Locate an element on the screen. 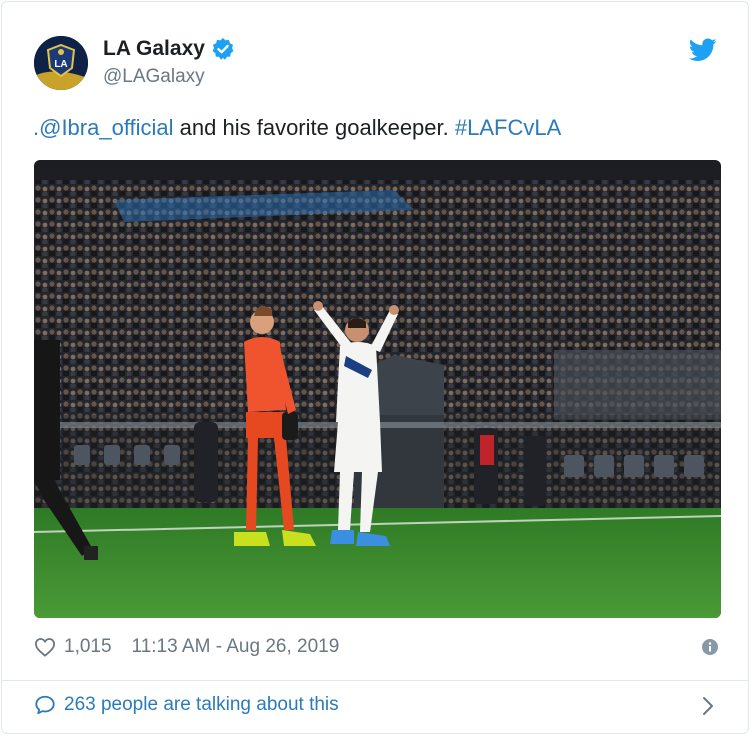  speech-bubble-icon is located at coordinates (45, 705).